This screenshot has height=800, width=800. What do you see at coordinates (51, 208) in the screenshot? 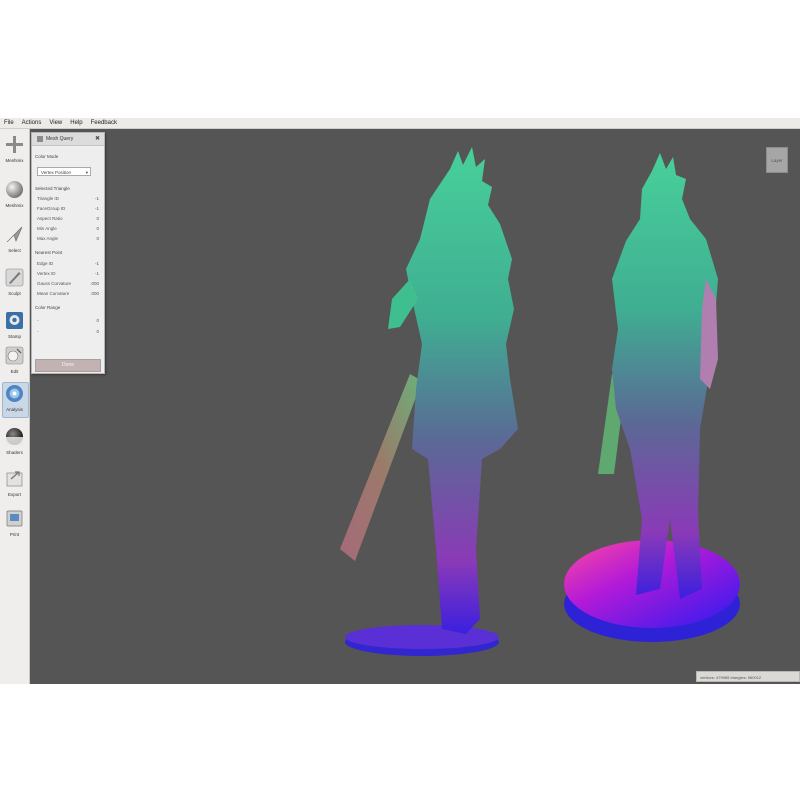
I see `facegroup-id-label: FaceGroup ID` at bounding box center [51, 208].